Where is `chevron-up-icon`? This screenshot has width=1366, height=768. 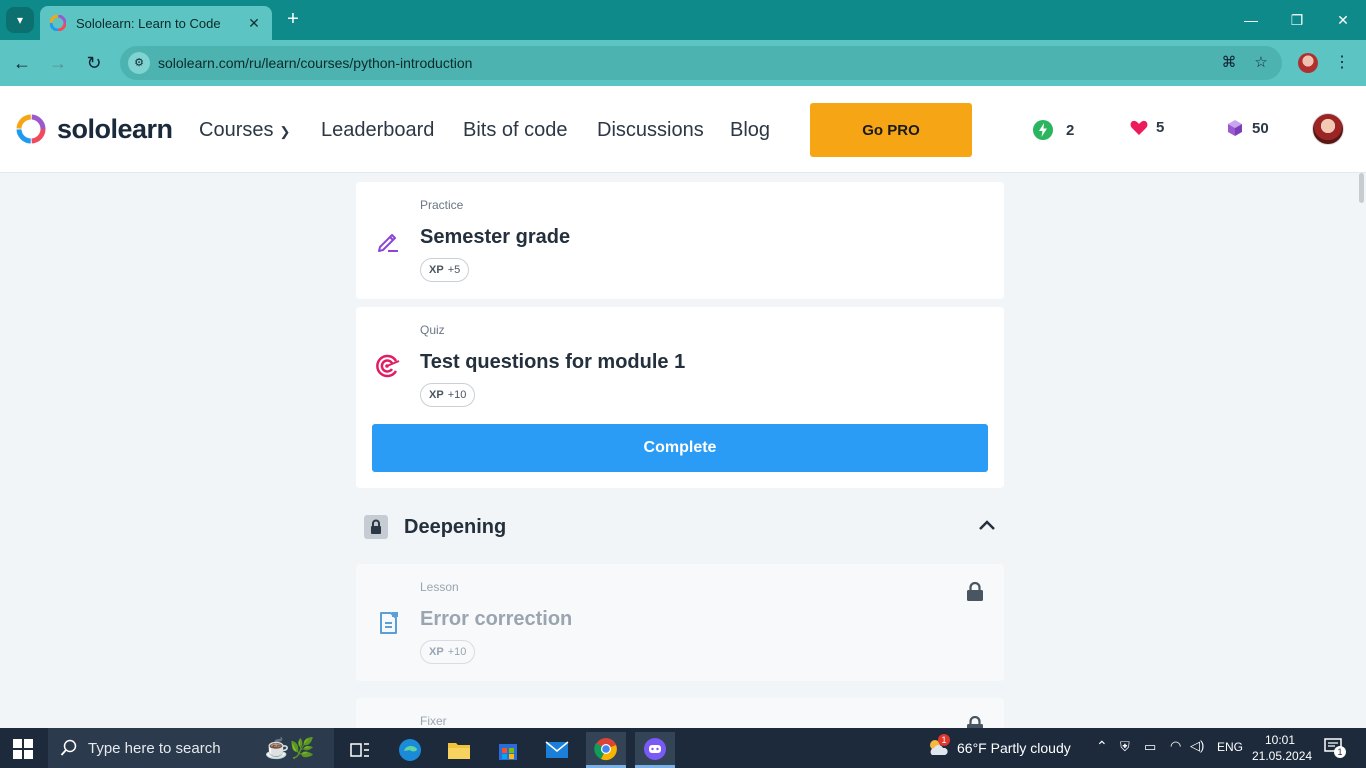
chevron-up-icon is located at coordinates (987, 526).